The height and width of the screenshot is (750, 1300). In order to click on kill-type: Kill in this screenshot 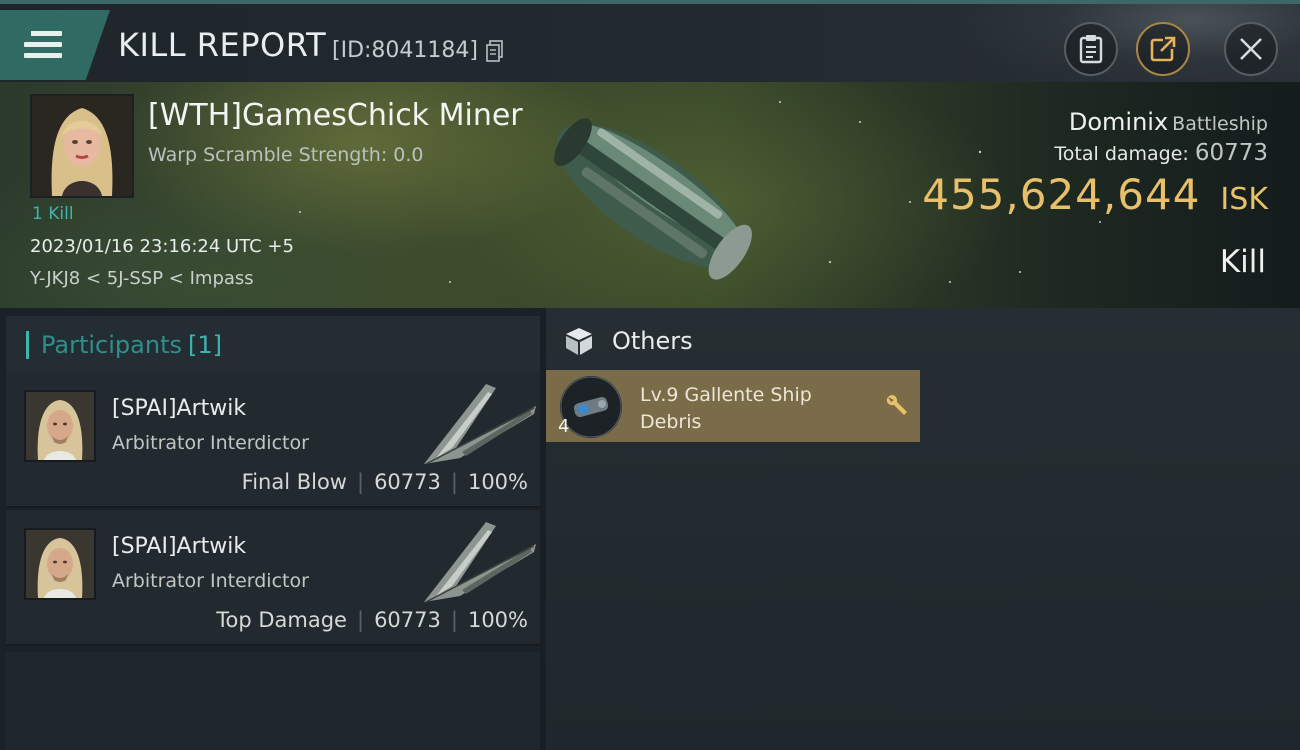, I will do `click(1242, 262)`.